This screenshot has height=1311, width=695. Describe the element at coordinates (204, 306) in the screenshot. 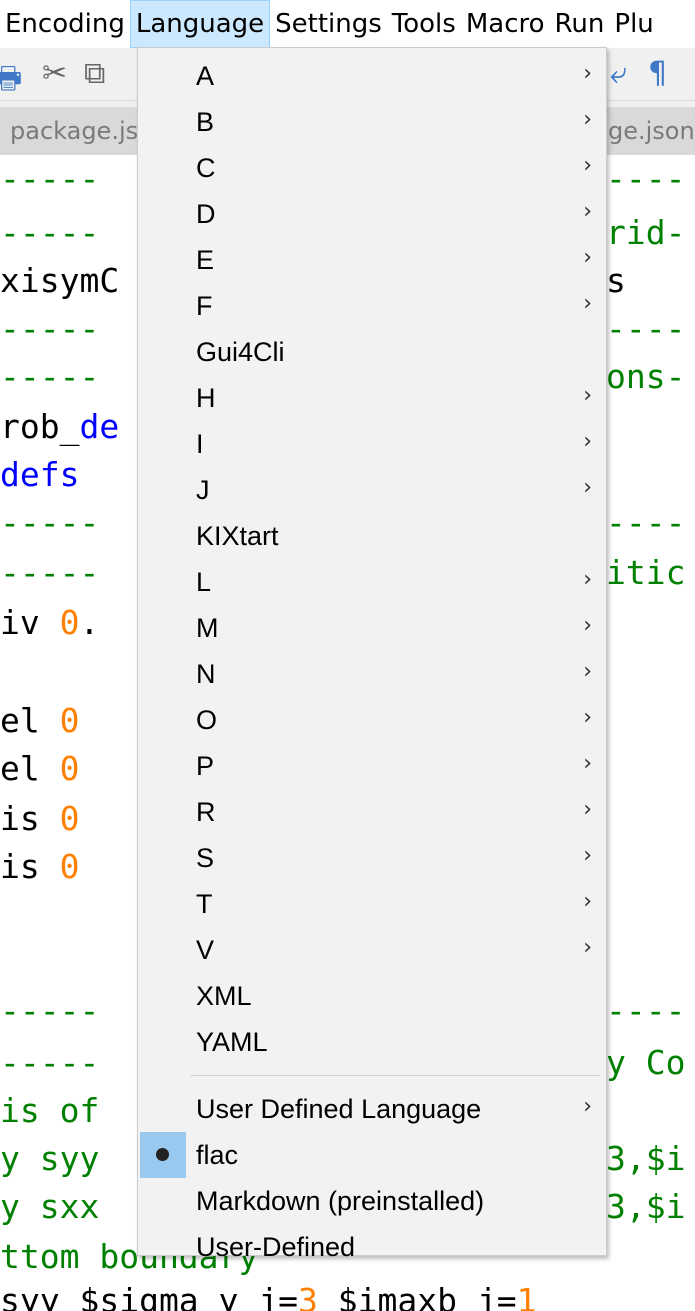

I see `menu-item-label: F` at that location.